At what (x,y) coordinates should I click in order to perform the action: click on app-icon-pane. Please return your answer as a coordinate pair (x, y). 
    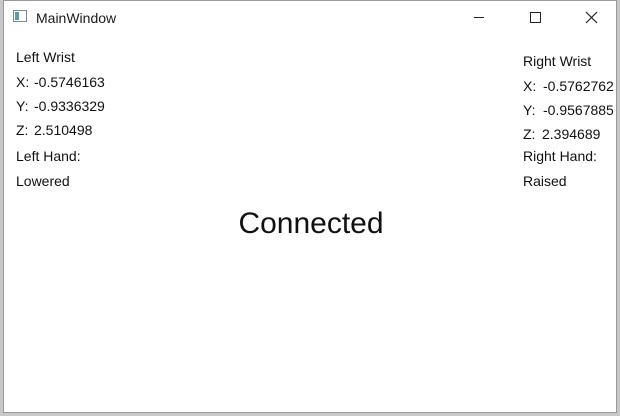
    Looking at the image, I should click on (17, 16).